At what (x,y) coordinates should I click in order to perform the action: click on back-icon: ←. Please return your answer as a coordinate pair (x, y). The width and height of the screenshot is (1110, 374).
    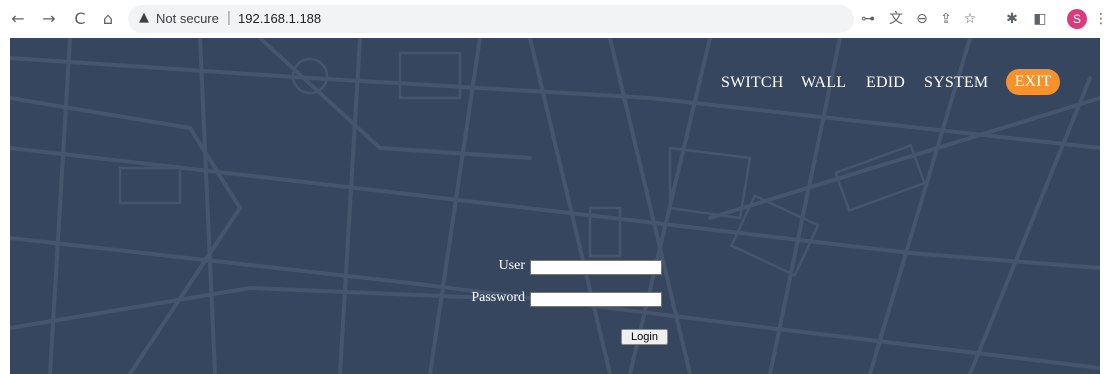
    Looking at the image, I should click on (18, 19).